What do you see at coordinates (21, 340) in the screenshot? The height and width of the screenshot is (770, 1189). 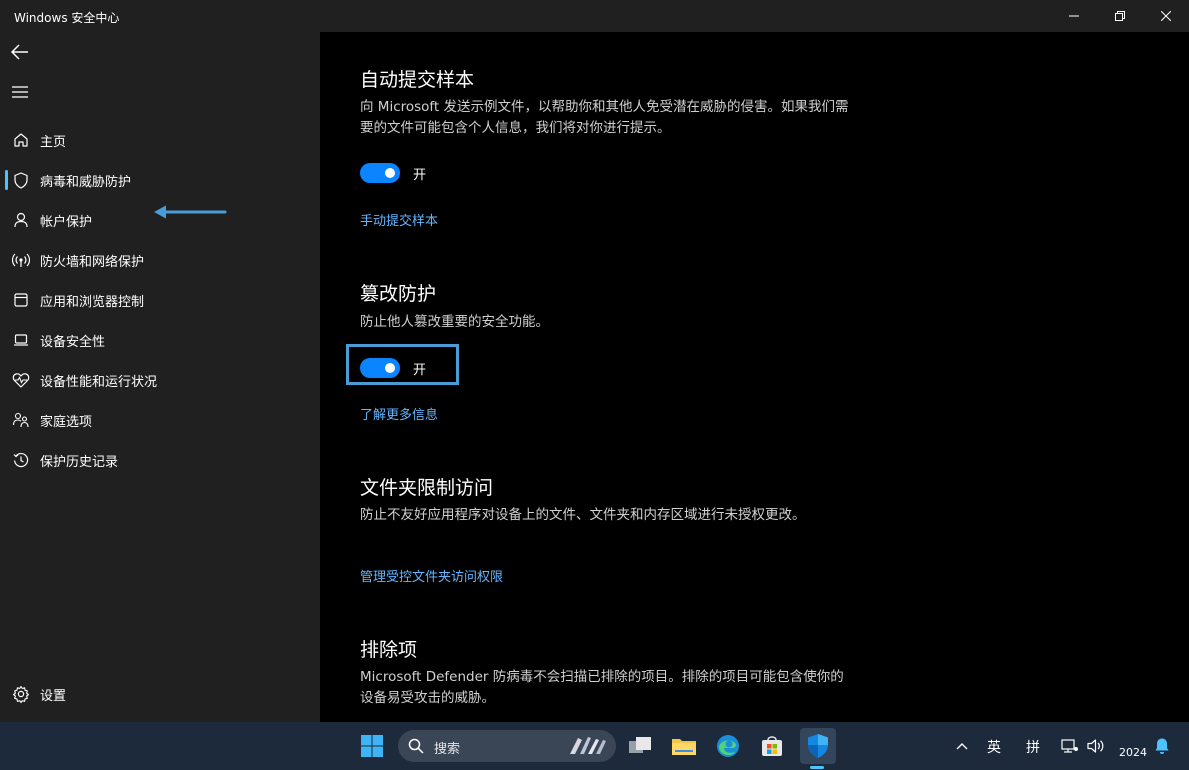 I see `laptop-icon` at bounding box center [21, 340].